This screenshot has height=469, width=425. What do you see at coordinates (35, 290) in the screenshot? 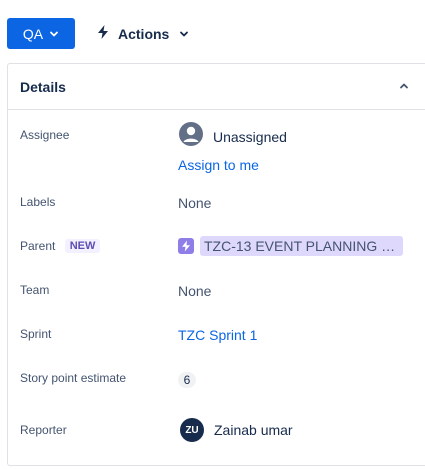
I see `team-label: Team` at bounding box center [35, 290].